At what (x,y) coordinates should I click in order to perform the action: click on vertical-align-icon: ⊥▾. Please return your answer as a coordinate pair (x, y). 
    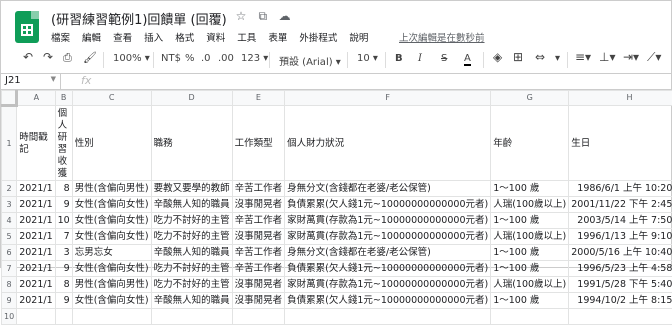
    Looking at the image, I should click on (607, 57).